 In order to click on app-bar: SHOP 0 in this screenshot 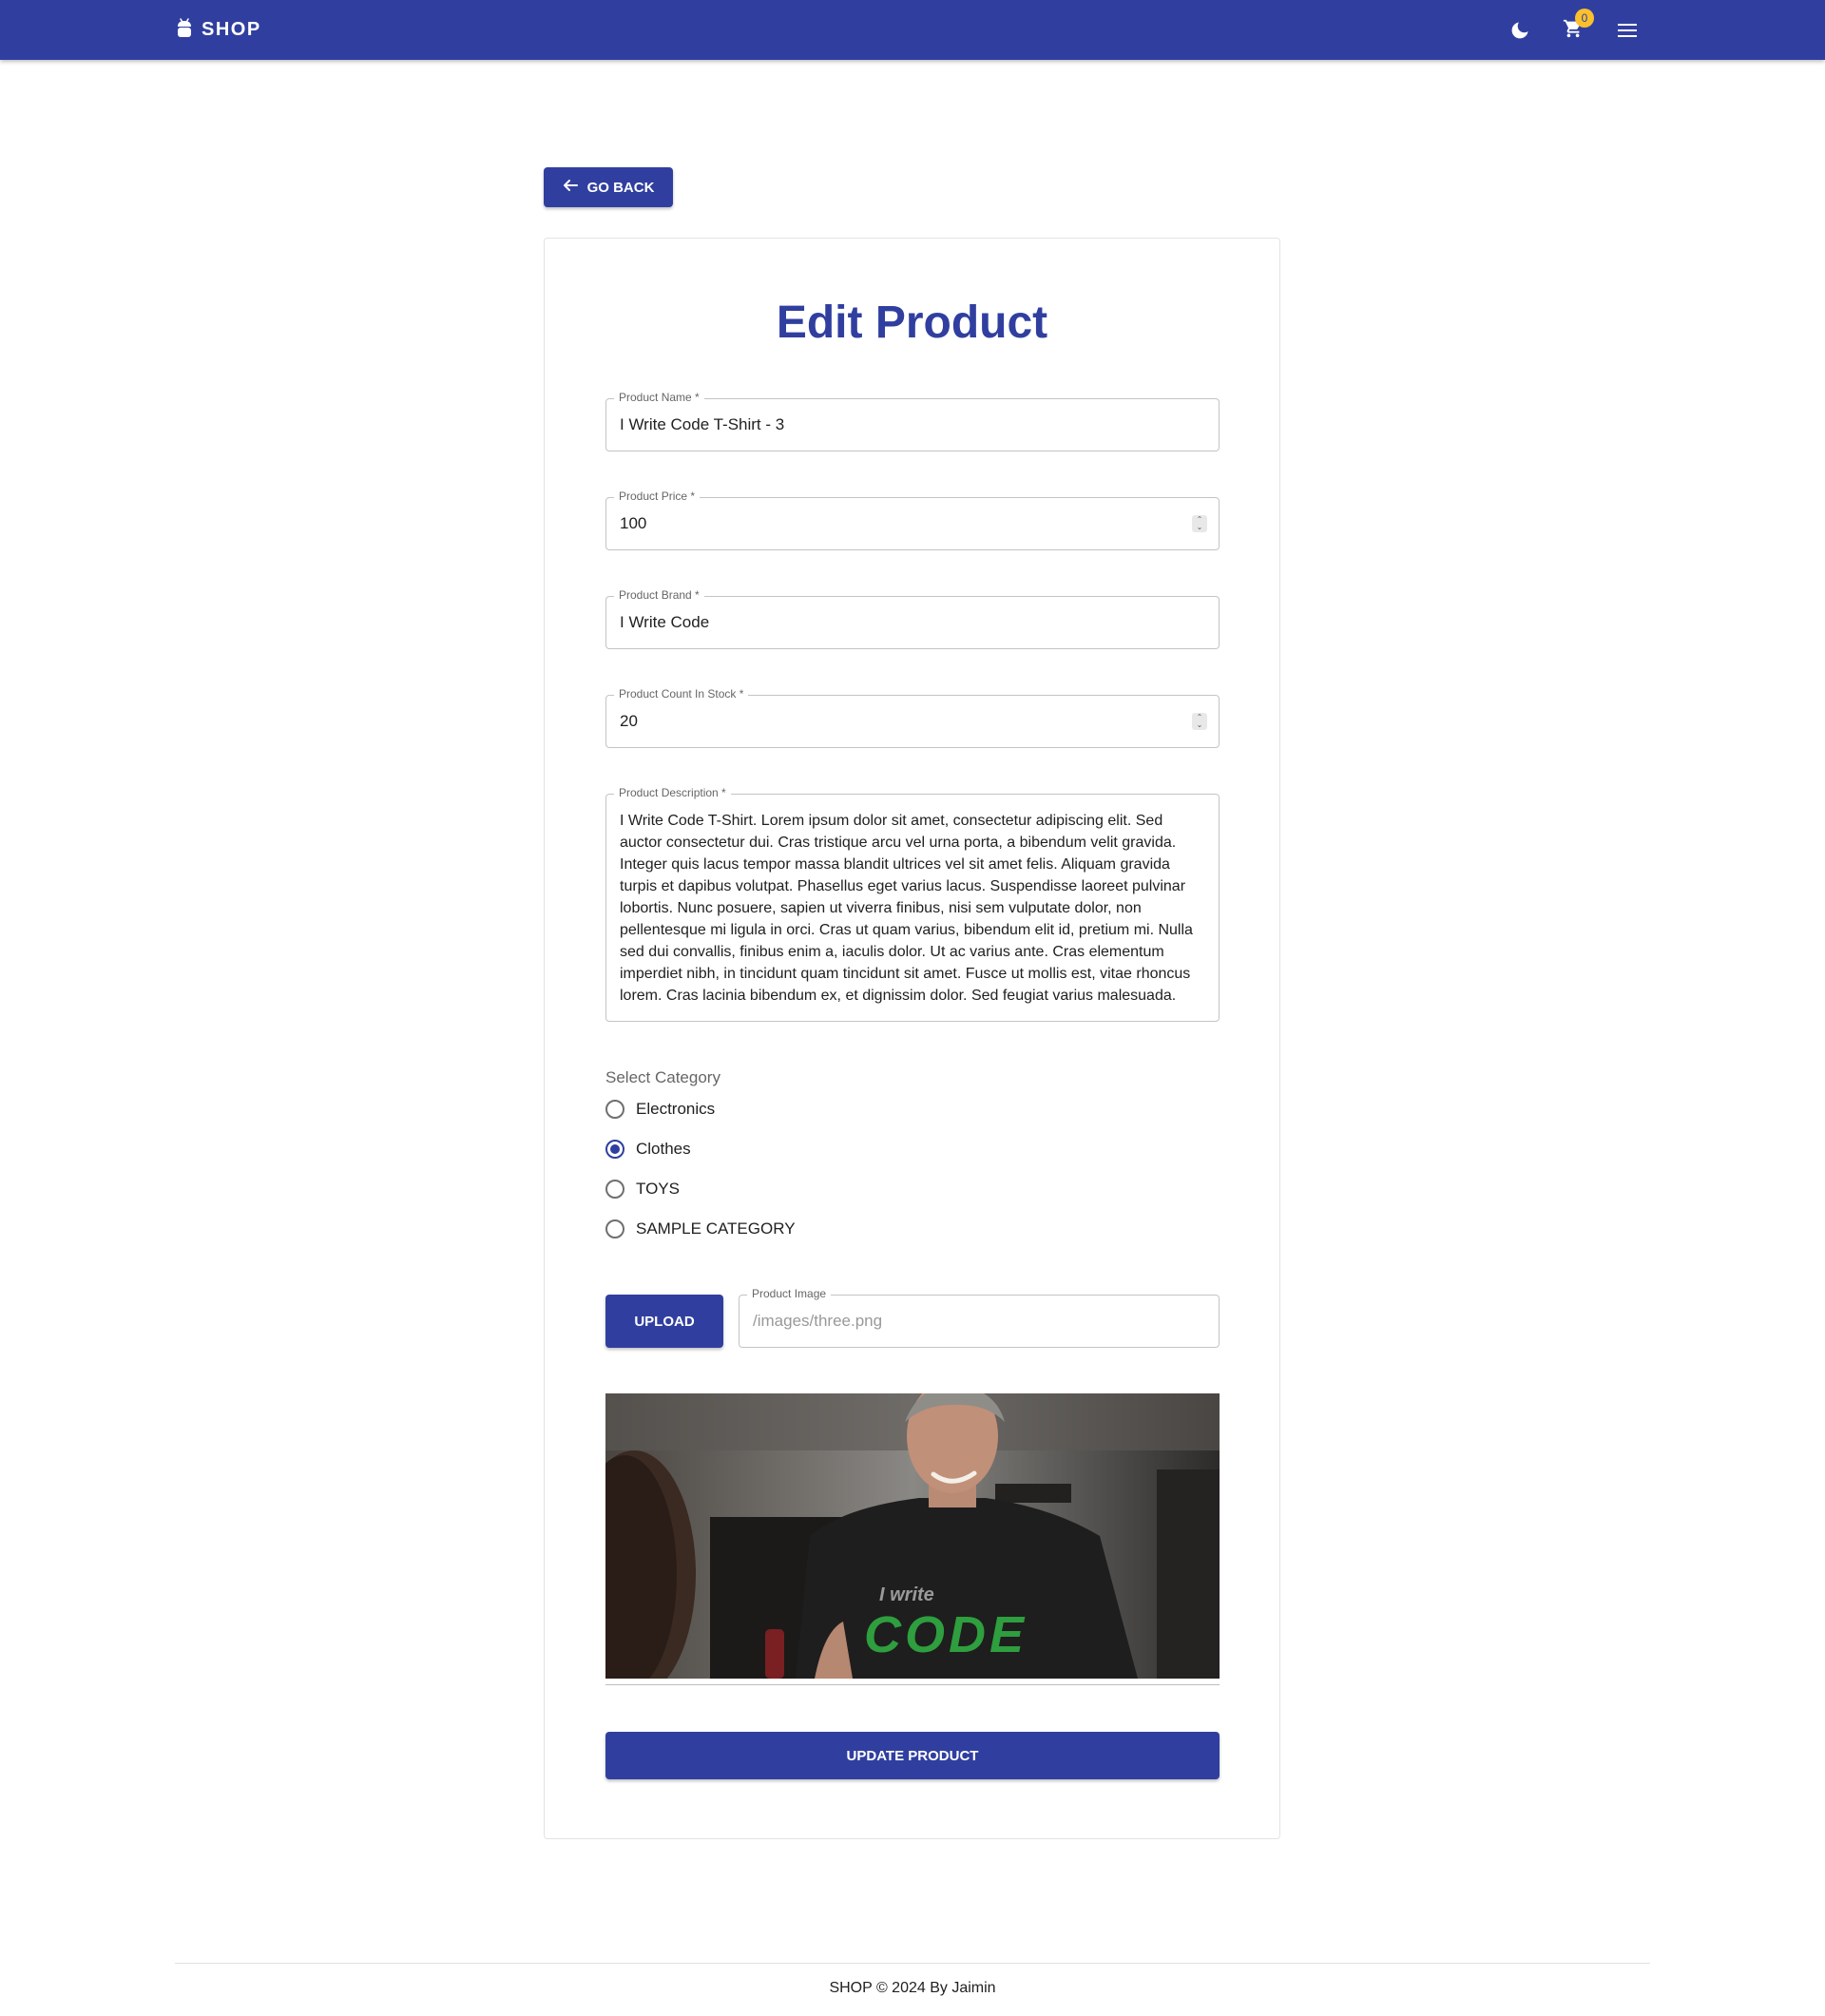, I will do `click(912, 30)`.